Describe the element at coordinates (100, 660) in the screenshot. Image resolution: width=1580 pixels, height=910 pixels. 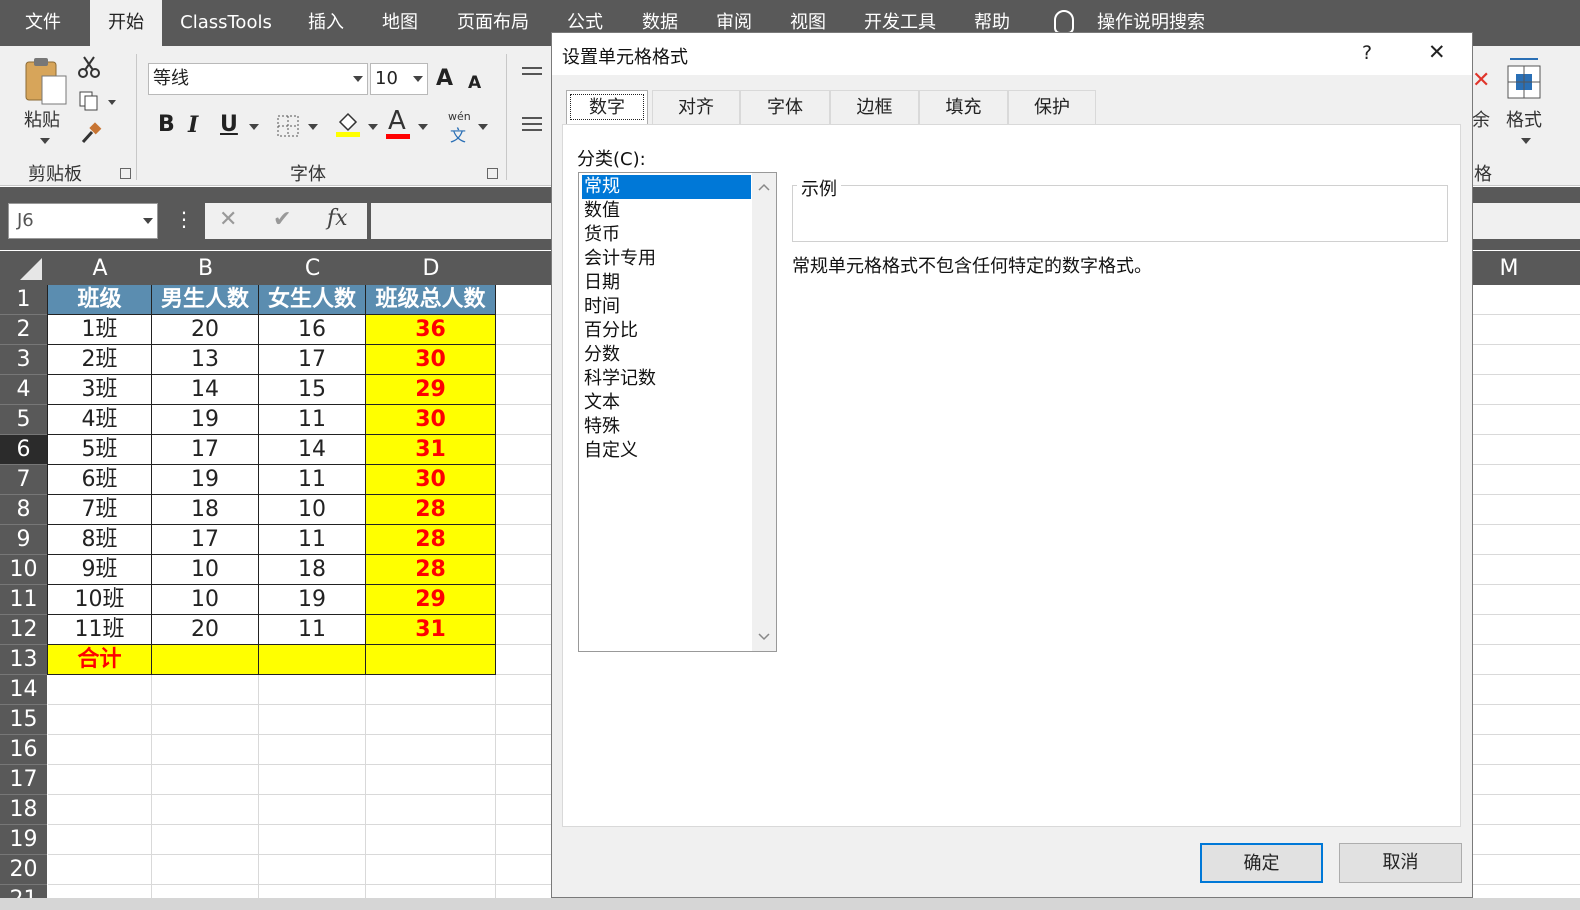
I see `table-cell: 合计` at that location.